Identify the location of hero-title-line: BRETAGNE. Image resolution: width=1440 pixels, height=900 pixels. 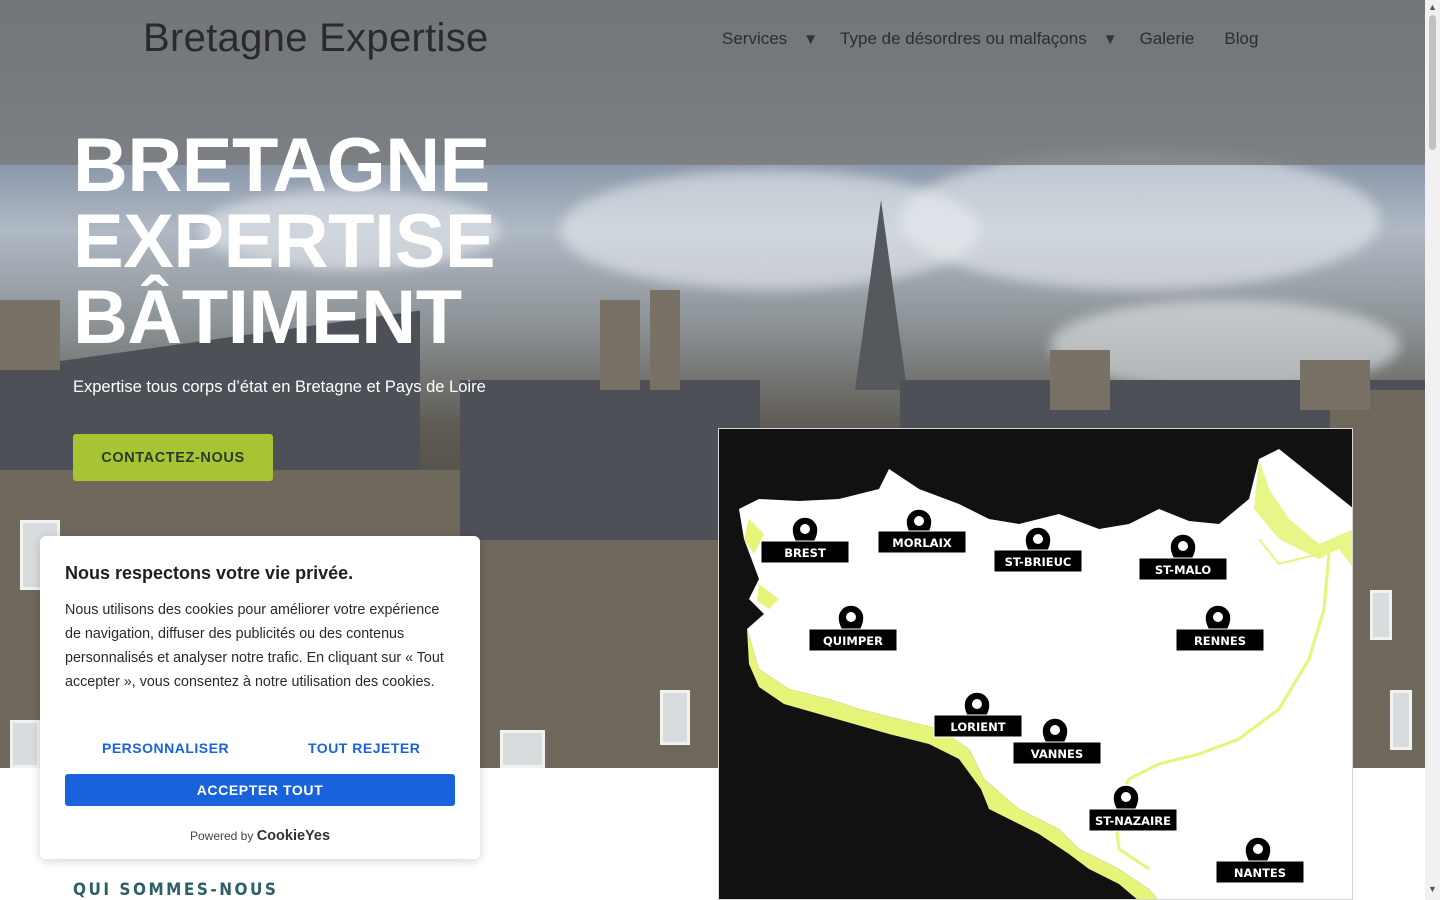
(281, 165).